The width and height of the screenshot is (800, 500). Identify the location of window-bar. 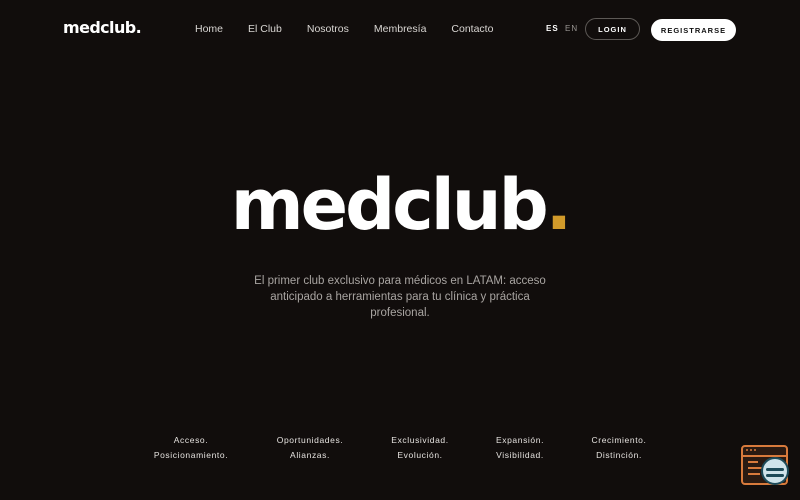
(764, 452).